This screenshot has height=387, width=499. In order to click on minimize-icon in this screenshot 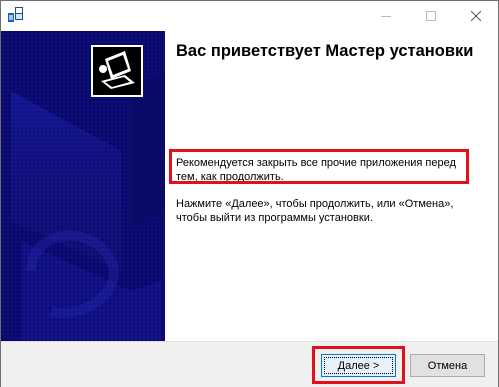, I will do `click(385, 16)`.